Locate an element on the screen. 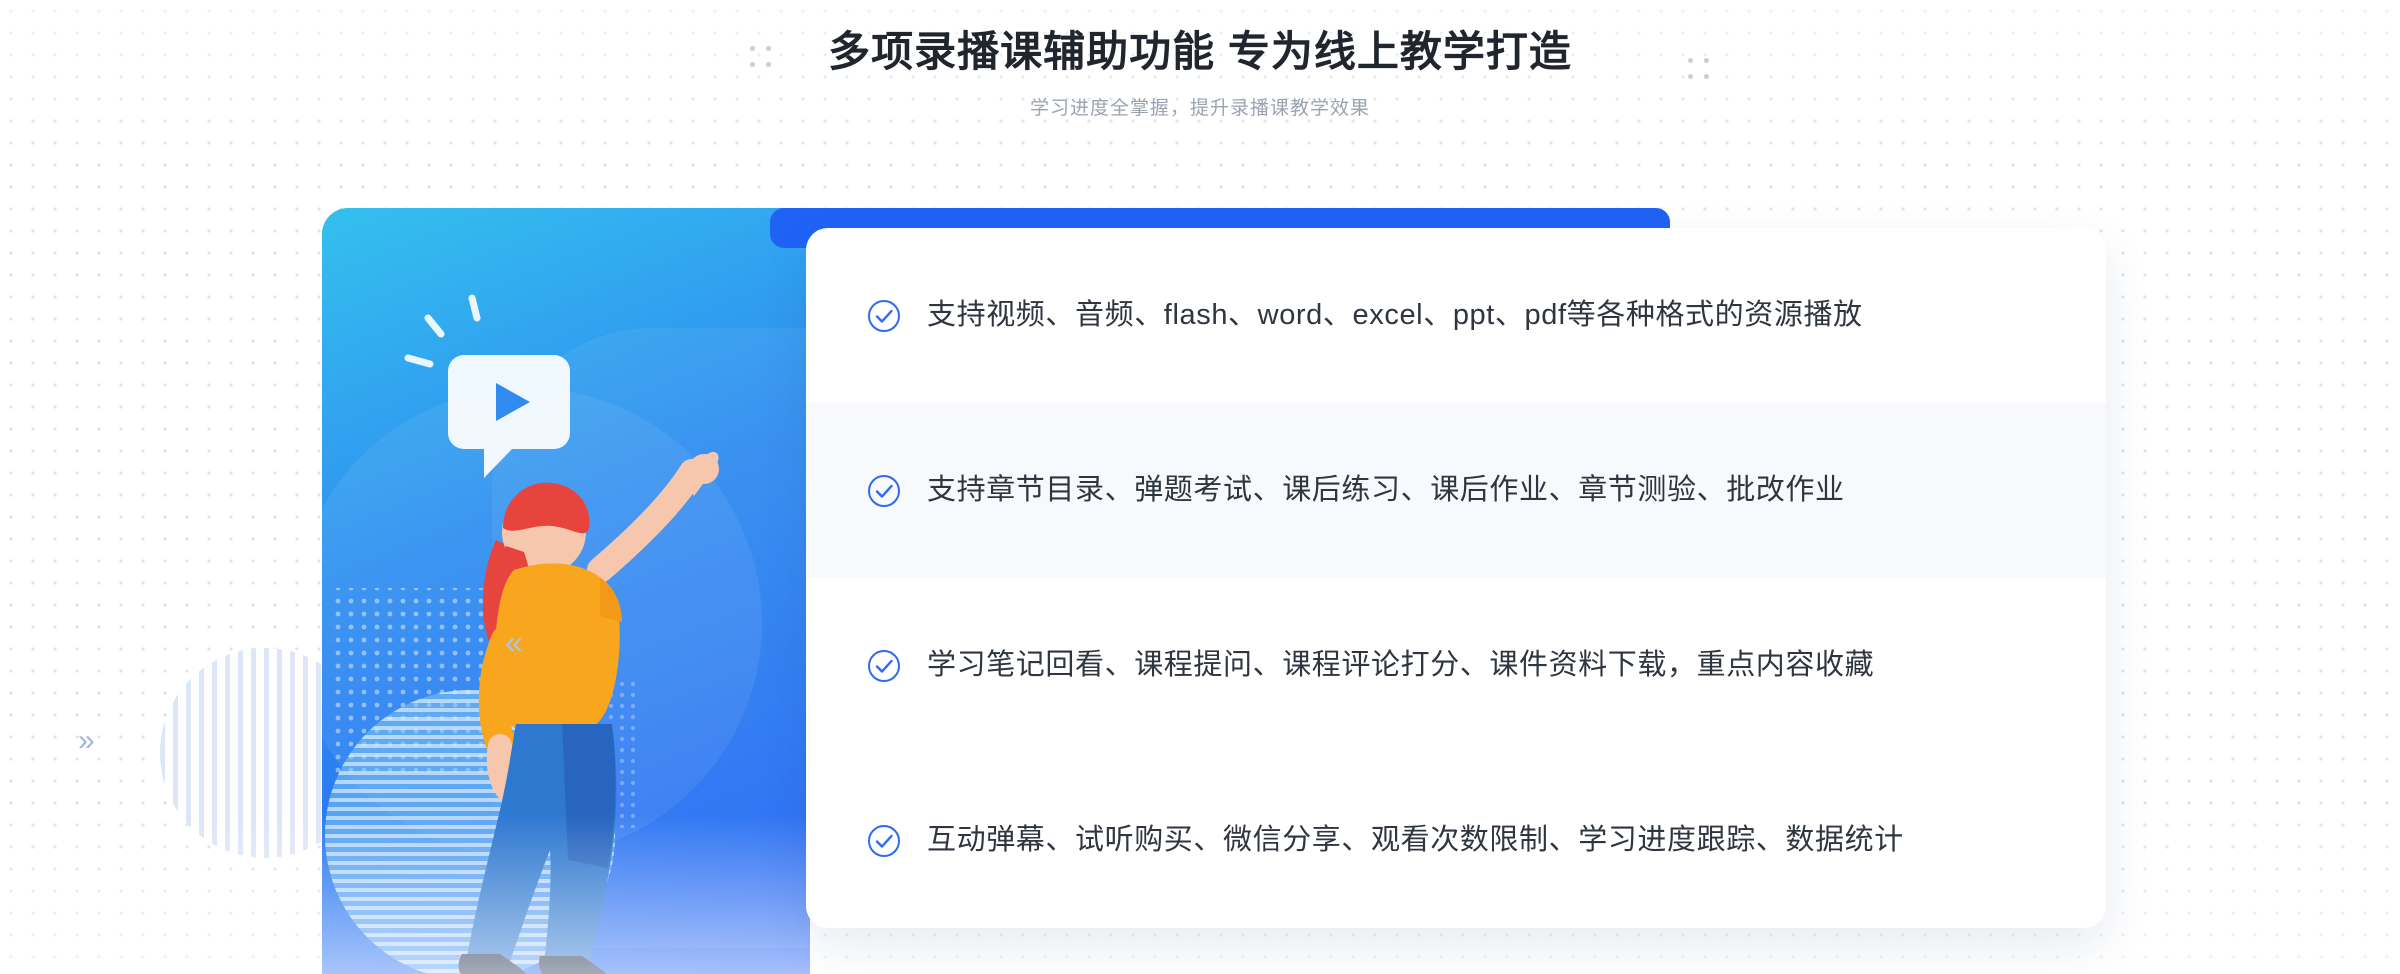  feature-row: 支持章节目录、弹题考试、课后练习、课后作业、章节测验、批改作业 is located at coordinates (1456, 490).